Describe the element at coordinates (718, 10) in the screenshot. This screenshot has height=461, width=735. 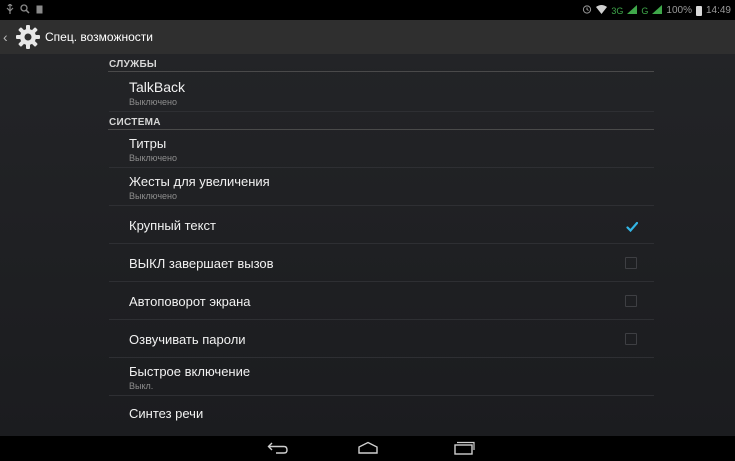
I see `status-time: 14:49` at that location.